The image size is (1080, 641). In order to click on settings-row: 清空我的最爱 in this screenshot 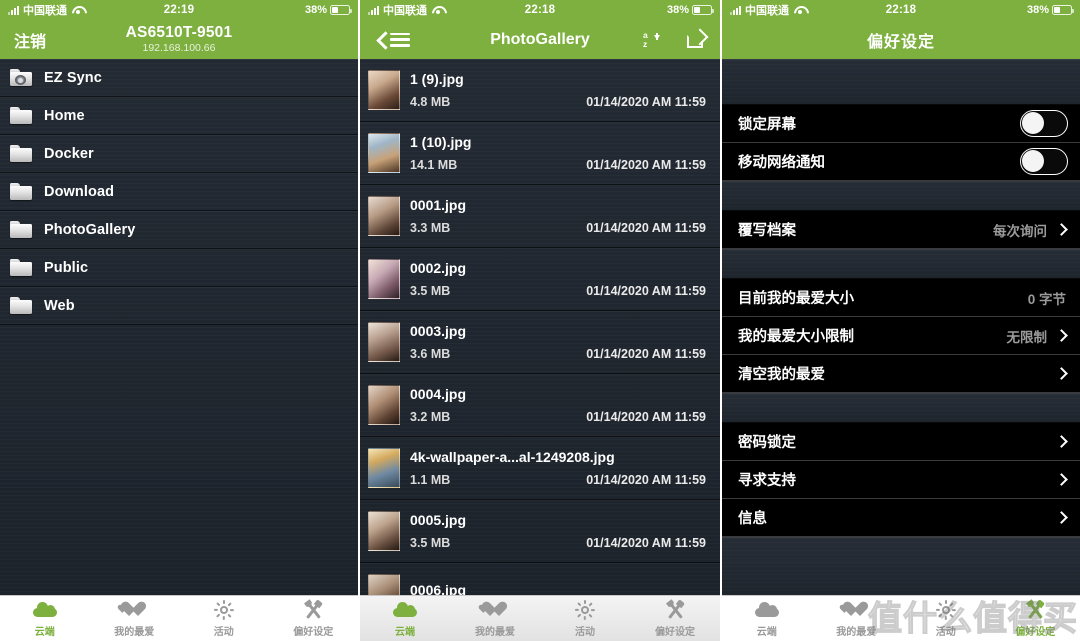, I will do `click(901, 374)`.